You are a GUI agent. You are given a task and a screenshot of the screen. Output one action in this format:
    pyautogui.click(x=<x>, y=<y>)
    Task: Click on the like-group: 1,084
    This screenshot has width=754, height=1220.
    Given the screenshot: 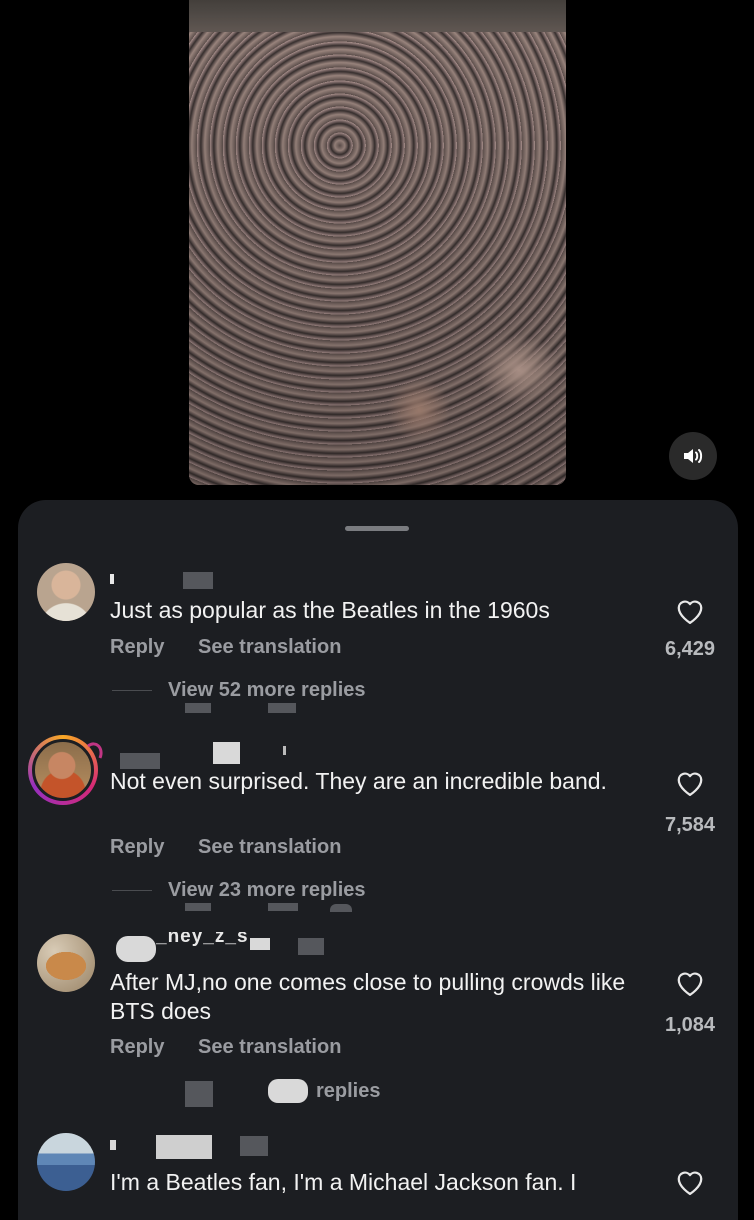 What is the action you would take?
    pyautogui.click(x=690, y=1003)
    